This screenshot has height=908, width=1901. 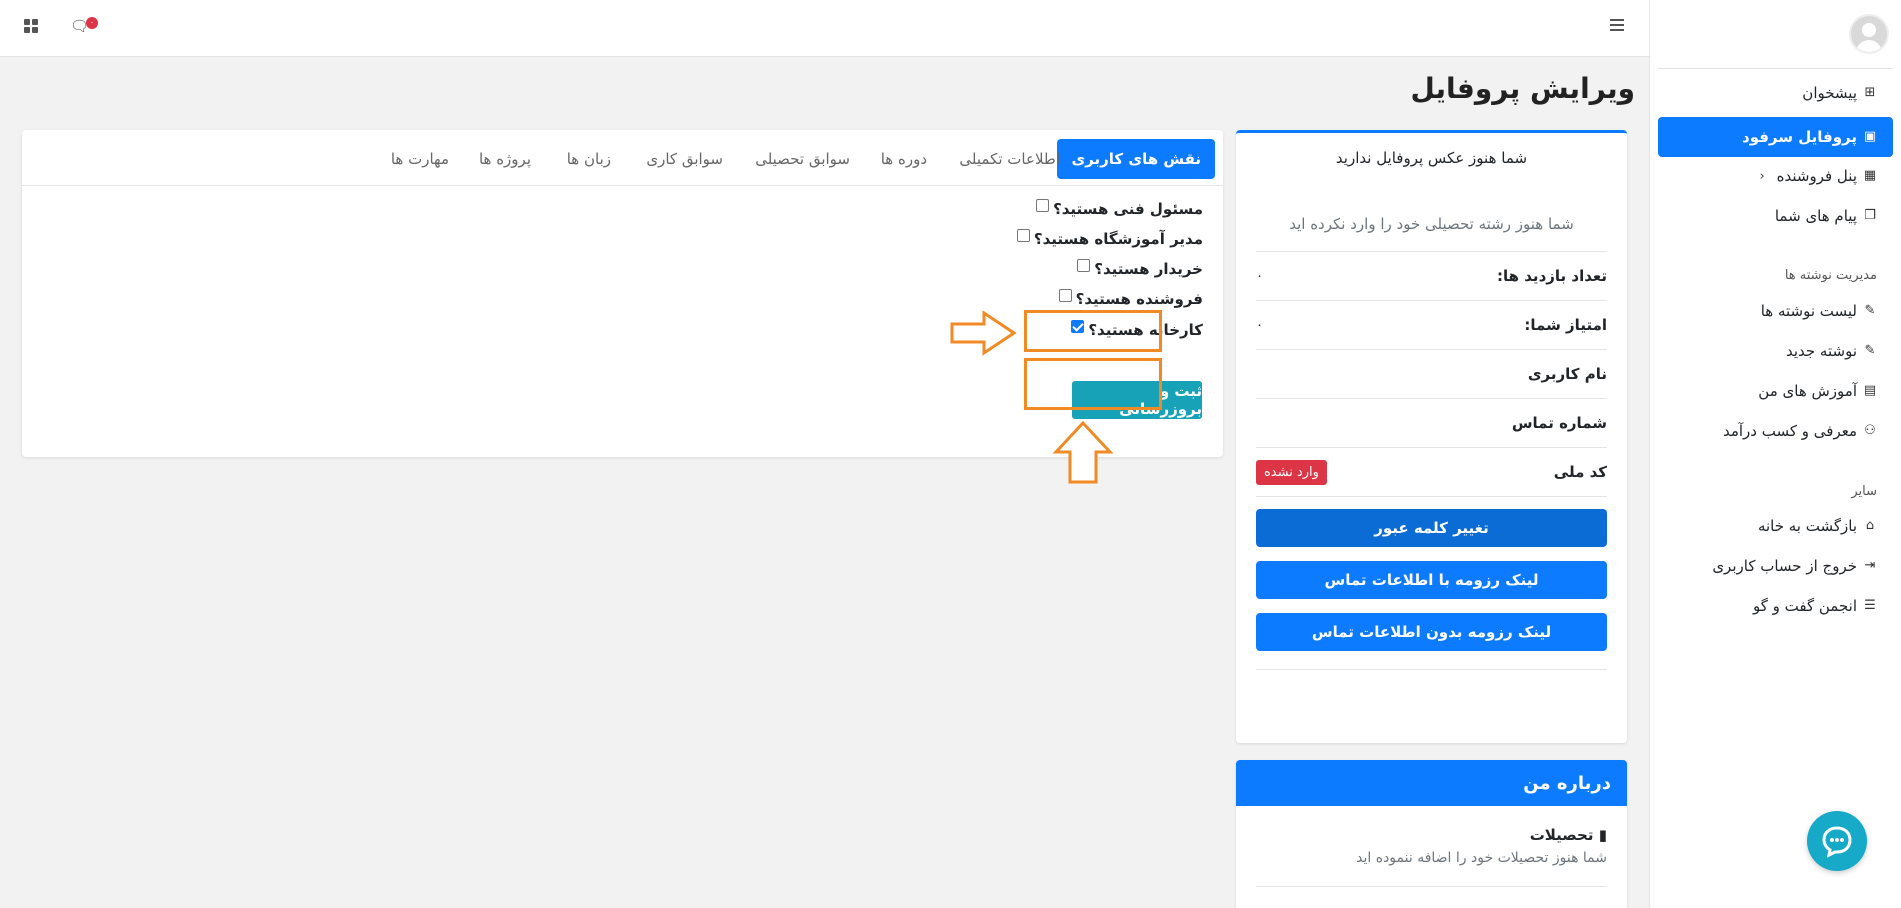 I want to click on sidebar-item-label: پروفایل سرفود, so click(x=1799, y=137).